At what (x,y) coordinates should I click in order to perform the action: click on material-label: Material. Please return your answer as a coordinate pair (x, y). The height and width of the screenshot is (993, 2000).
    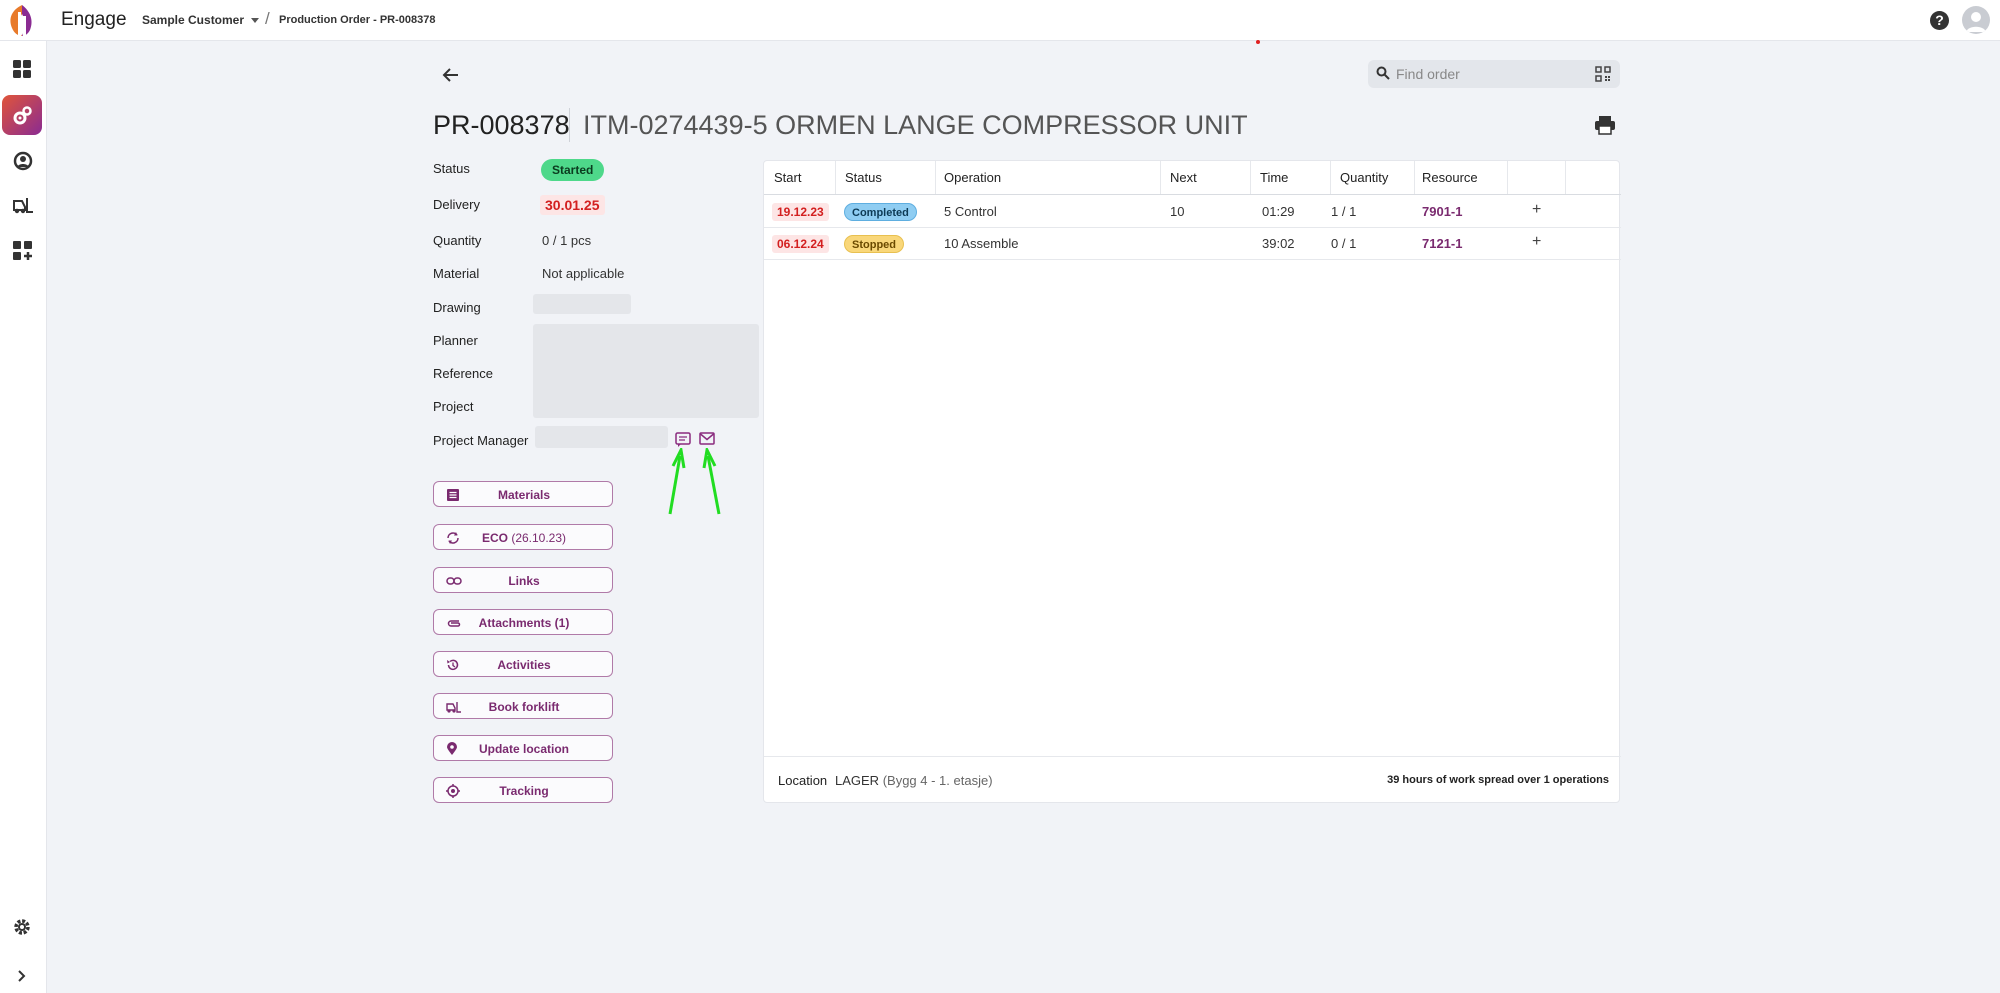
    Looking at the image, I should click on (456, 273).